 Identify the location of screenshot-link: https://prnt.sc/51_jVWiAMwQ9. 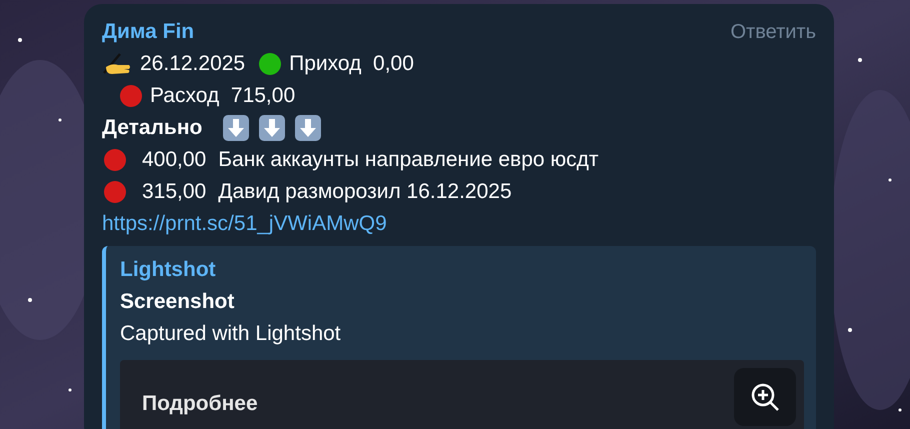
(244, 224).